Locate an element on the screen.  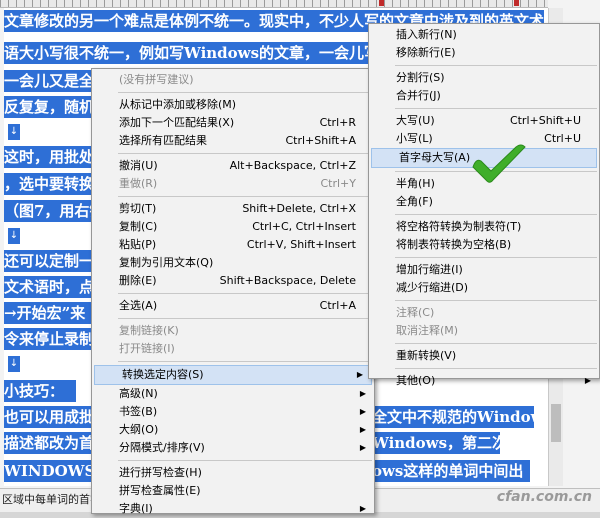
menu-item-label: 分割行(S) is located at coordinates (420, 77).